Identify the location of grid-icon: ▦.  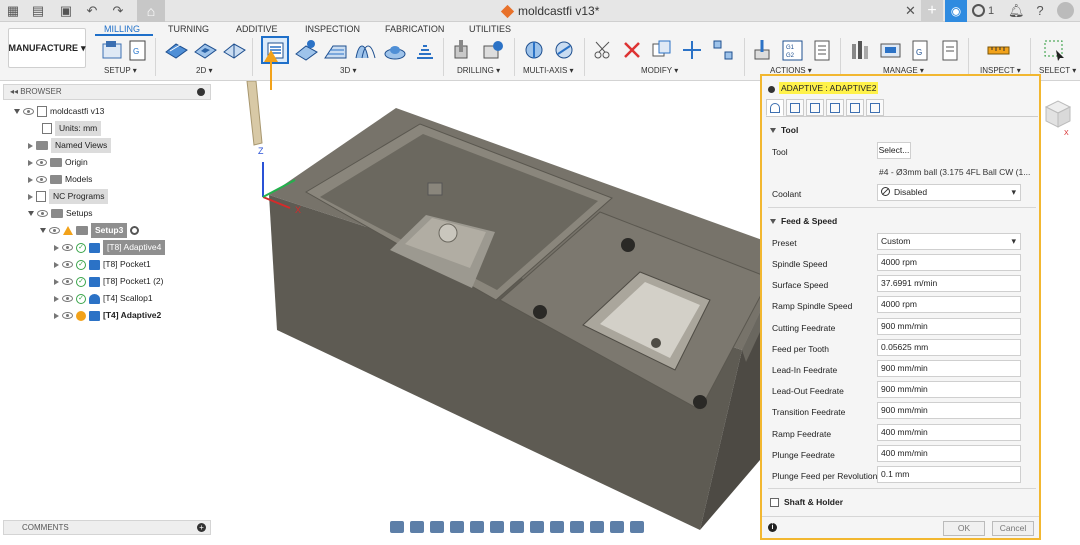
(13, 11).